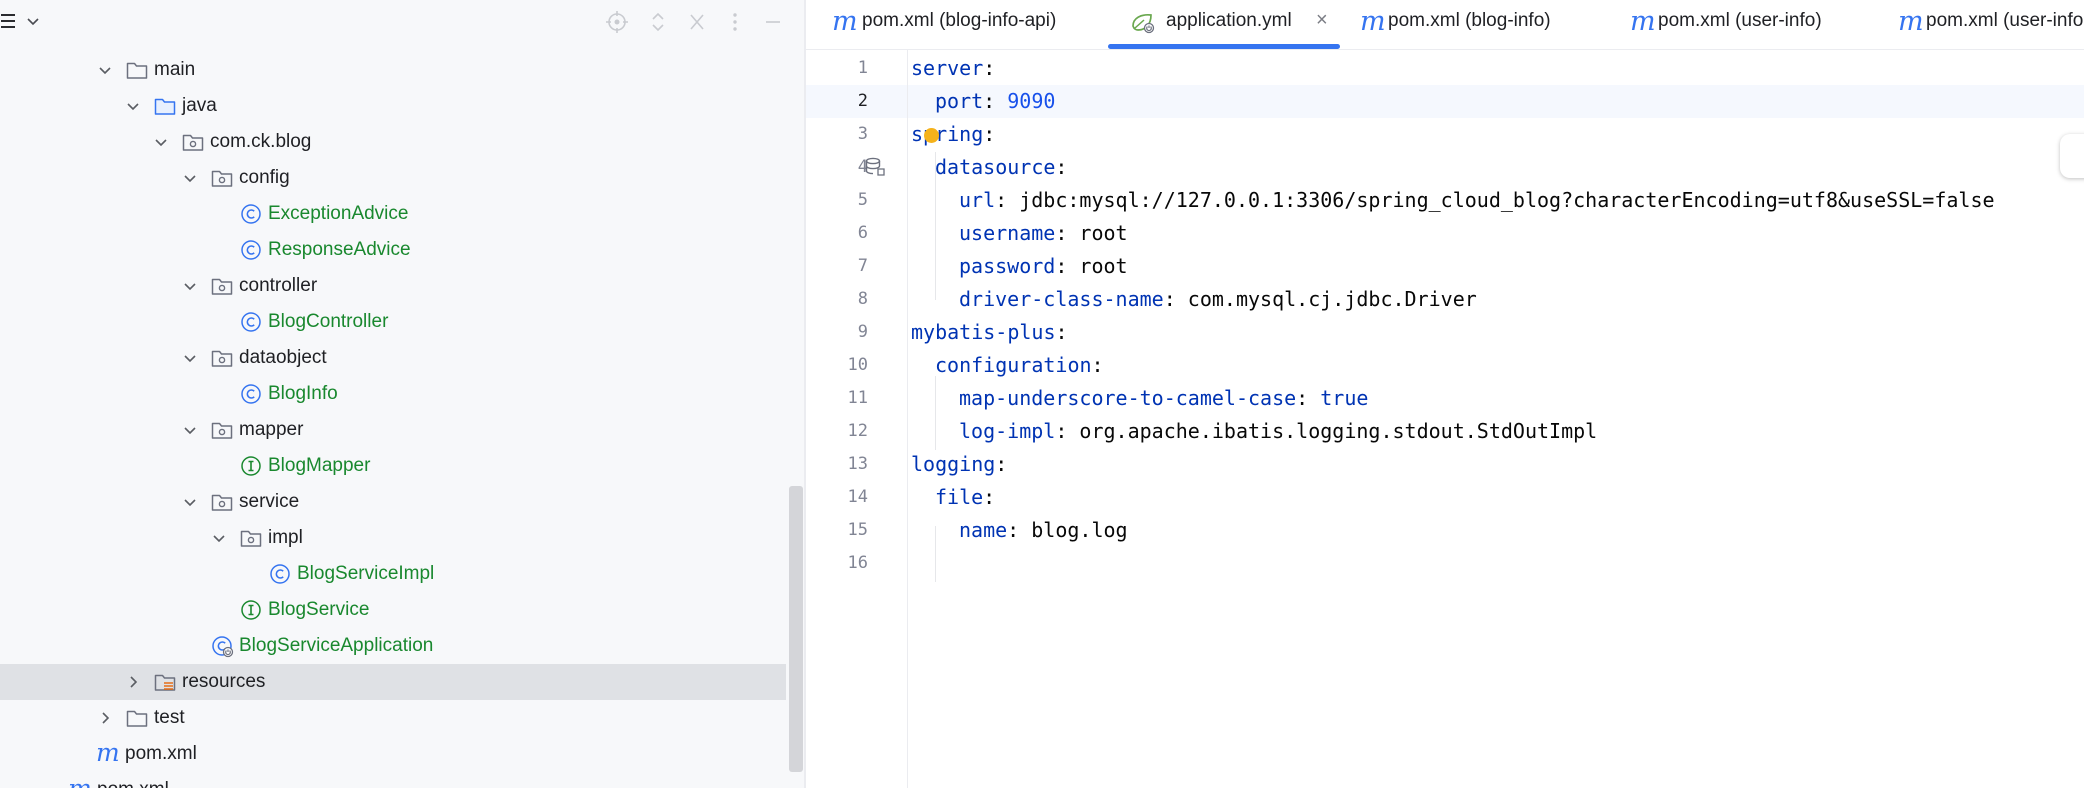 This screenshot has width=2084, height=788. I want to click on tree-row-java: java, so click(393, 106).